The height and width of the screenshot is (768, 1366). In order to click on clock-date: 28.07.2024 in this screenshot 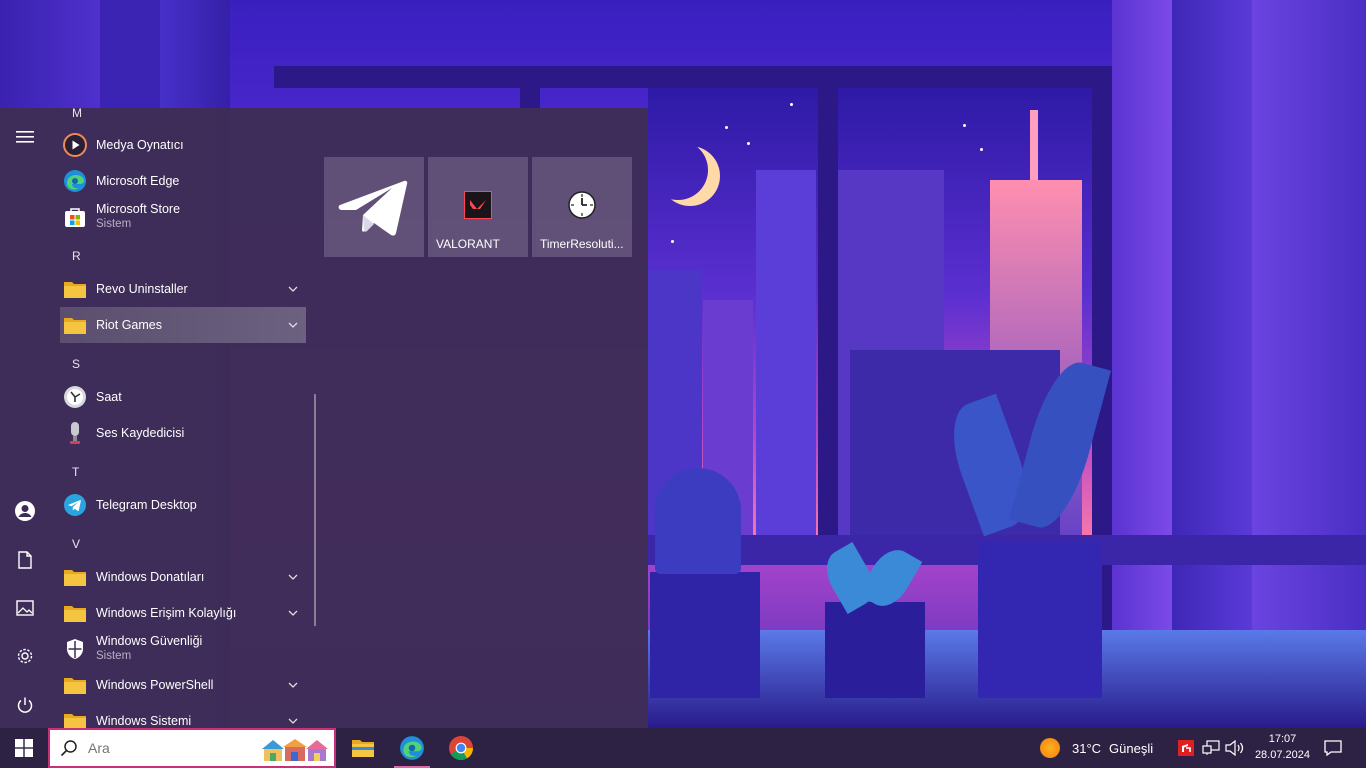, I will do `click(1282, 755)`.